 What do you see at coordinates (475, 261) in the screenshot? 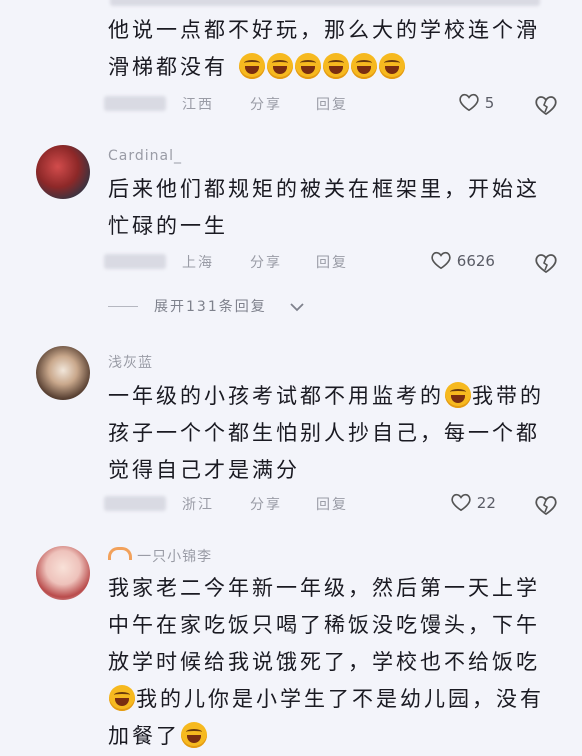
I see `like-count: 6626` at bounding box center [475, 261].